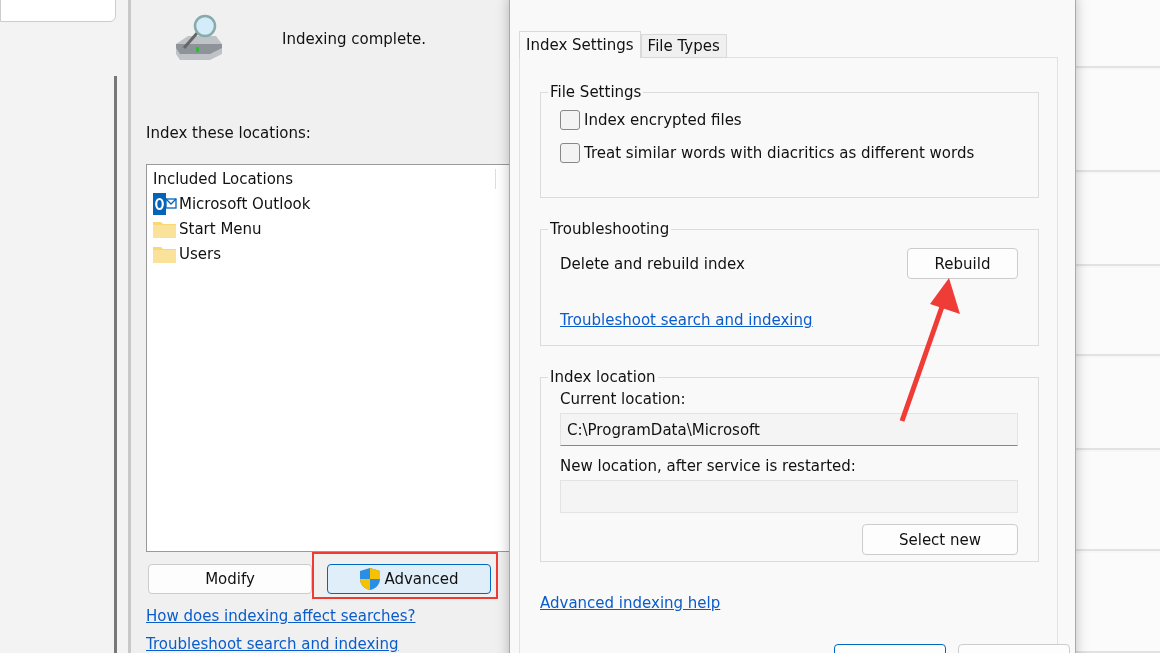  Describe the element at coordinates (663, 119) in the screenshot. I see `checkbox-label: Index encrypted files` at that location.